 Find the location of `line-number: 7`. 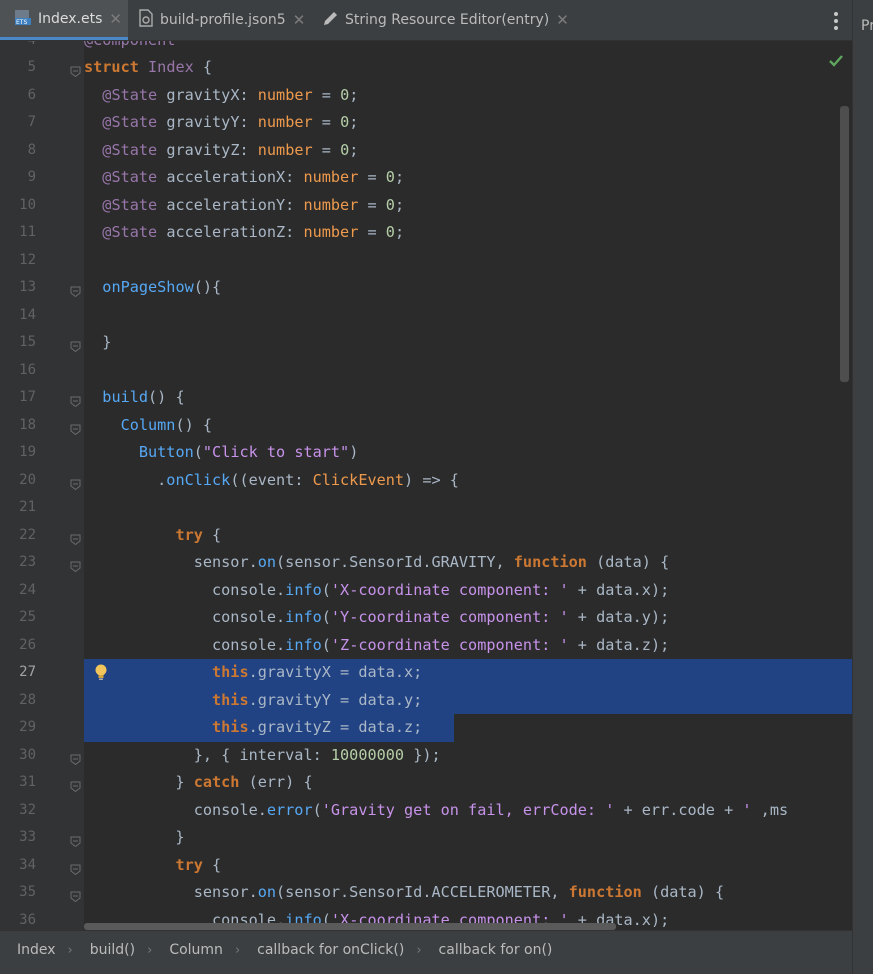

line-number: 7 is located at coordinates (31, 122).